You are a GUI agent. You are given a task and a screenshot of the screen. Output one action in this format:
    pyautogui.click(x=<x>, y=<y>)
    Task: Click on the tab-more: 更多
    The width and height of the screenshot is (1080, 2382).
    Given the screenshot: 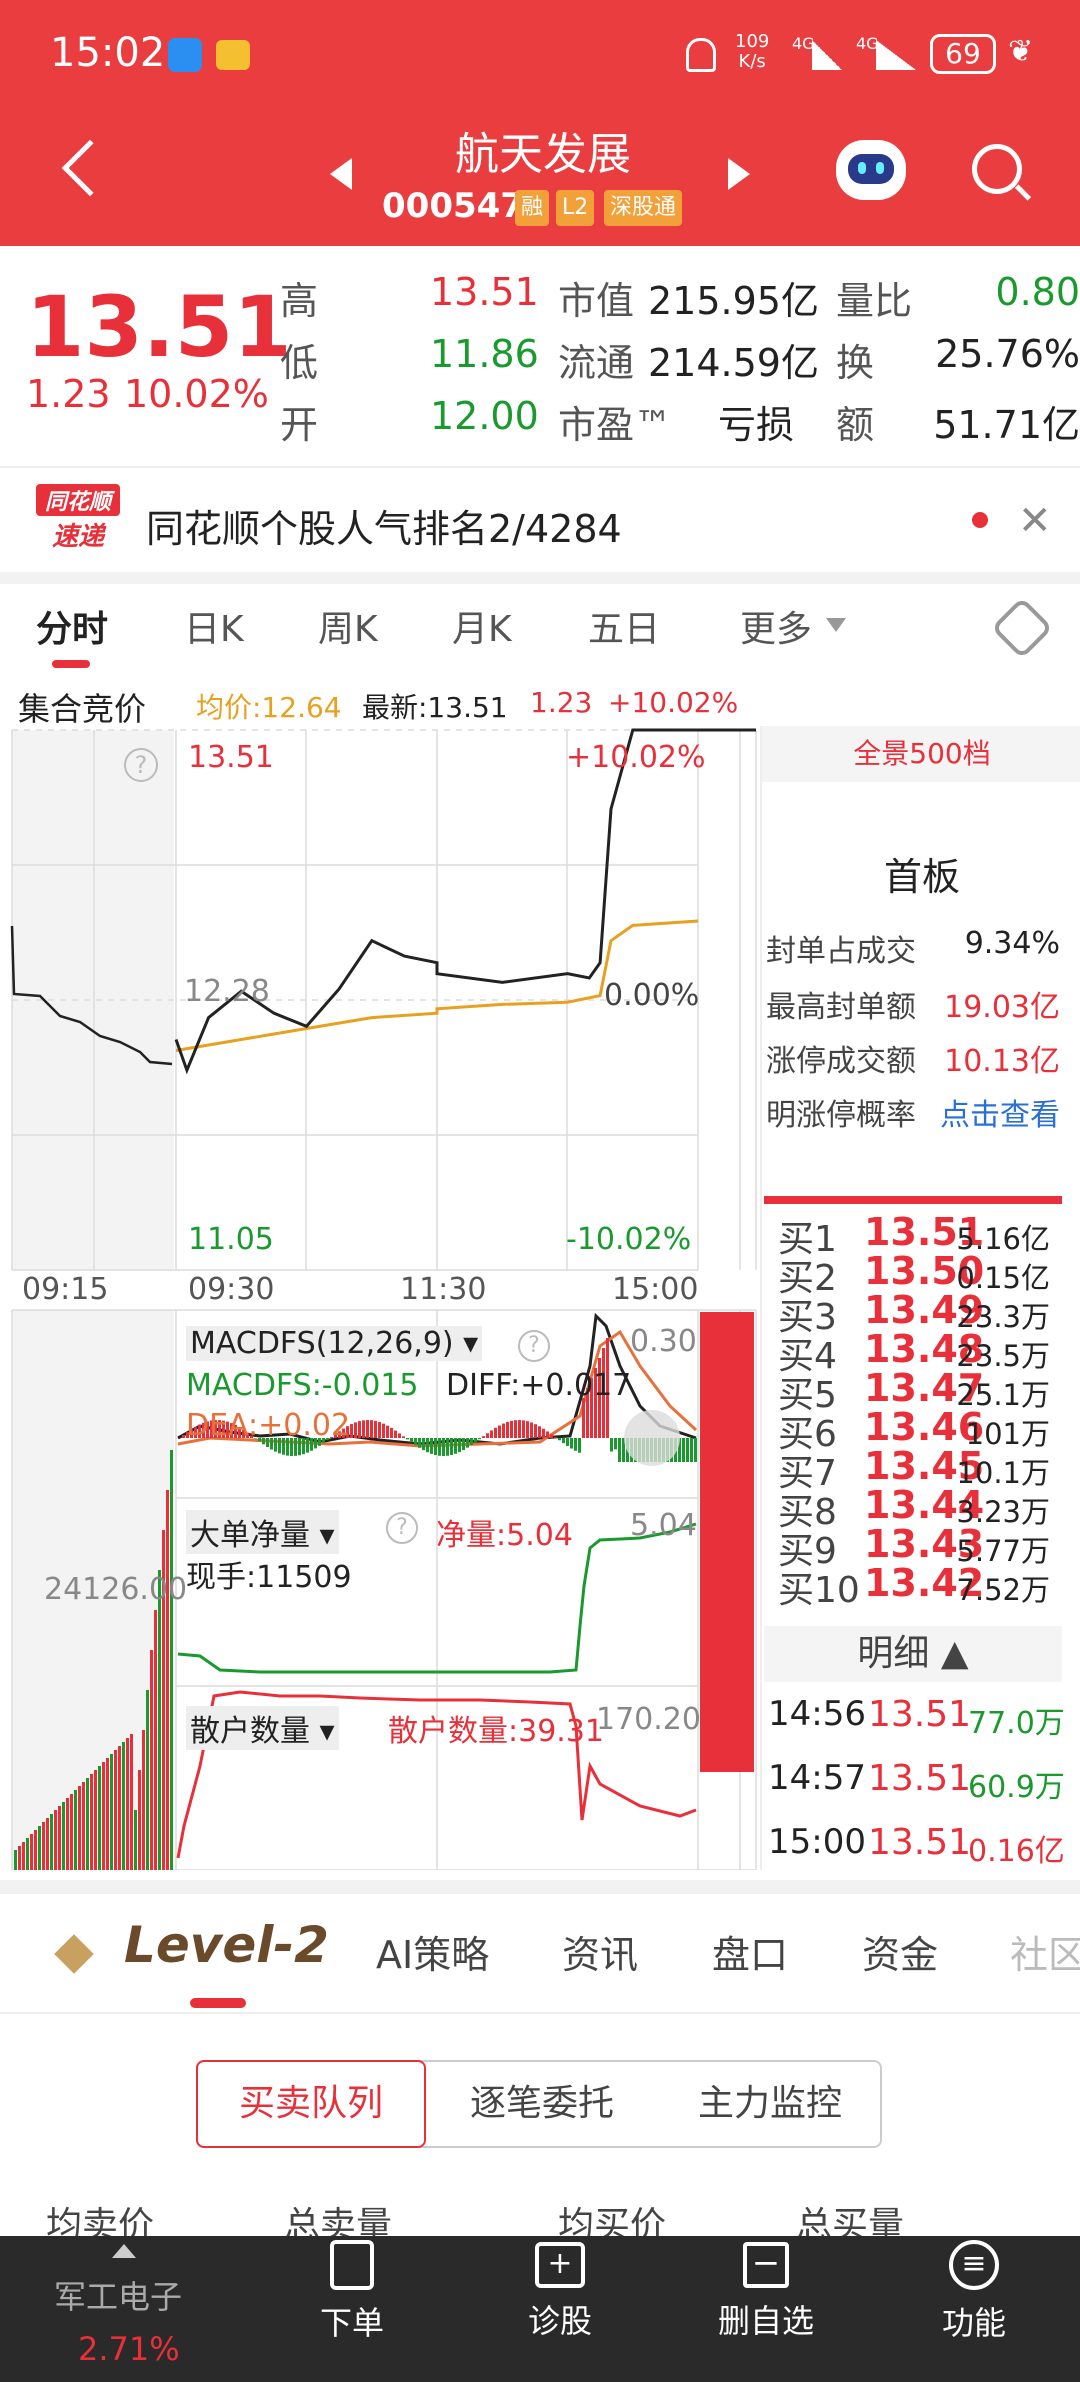 What is the action you would take?
    pyautogui.click(x=776, y=626)
    